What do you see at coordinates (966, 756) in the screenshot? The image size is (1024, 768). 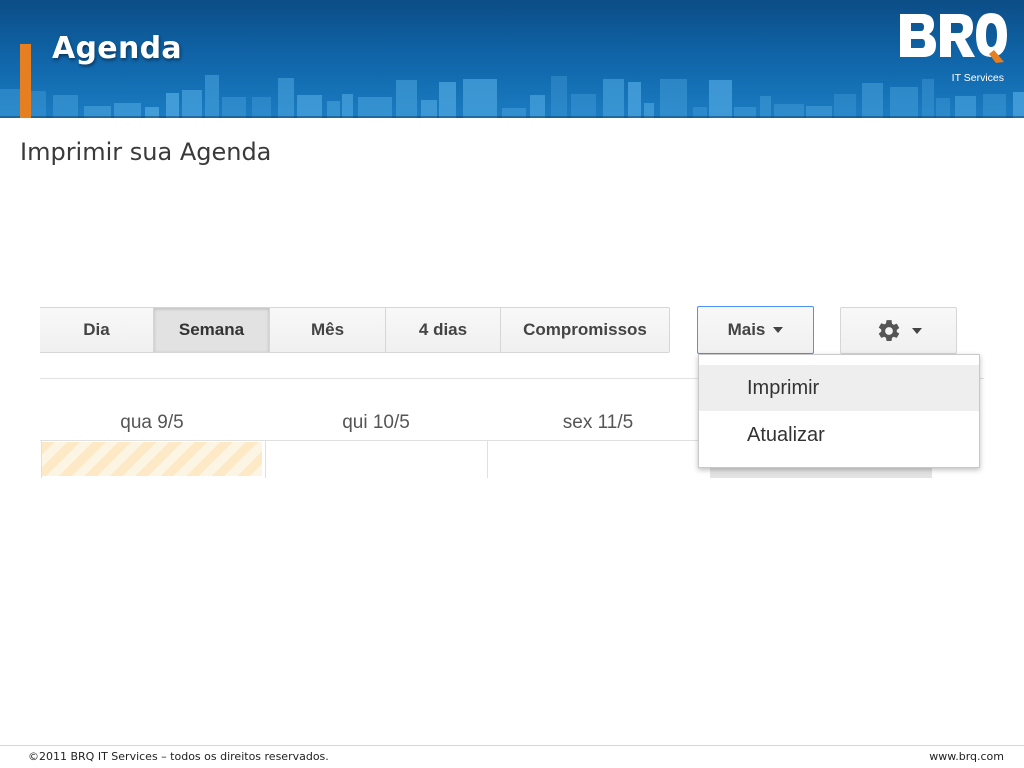 I see `footer-website: www.brq.com` at bounding box center [966, 756].